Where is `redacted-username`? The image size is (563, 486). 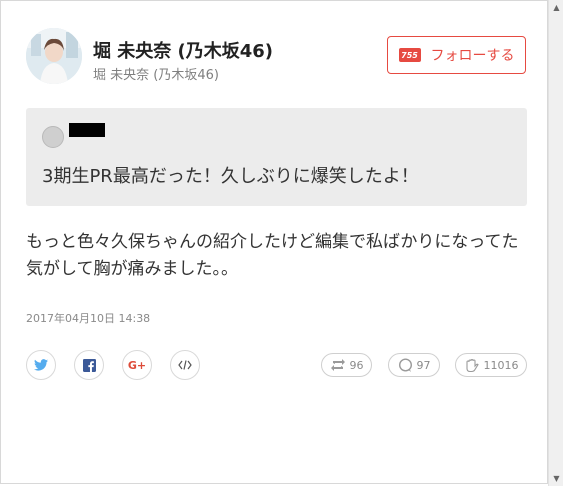 redacted-username is located at coordinates (87, 130).